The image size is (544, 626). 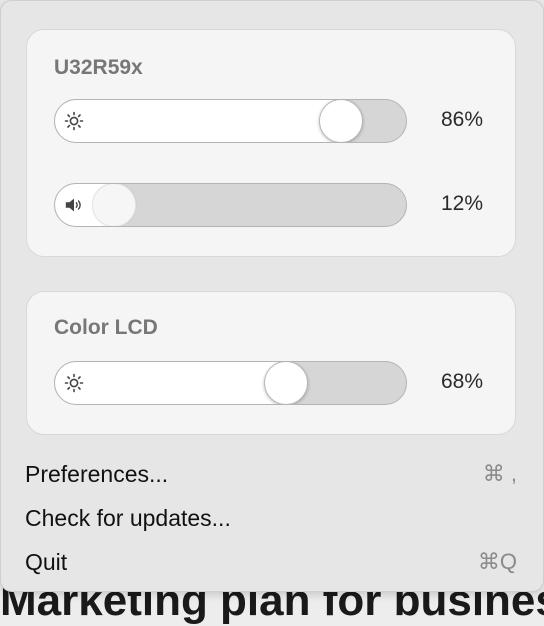 I want to click on menu-item-label: Quit, so click(x=46, y=562).